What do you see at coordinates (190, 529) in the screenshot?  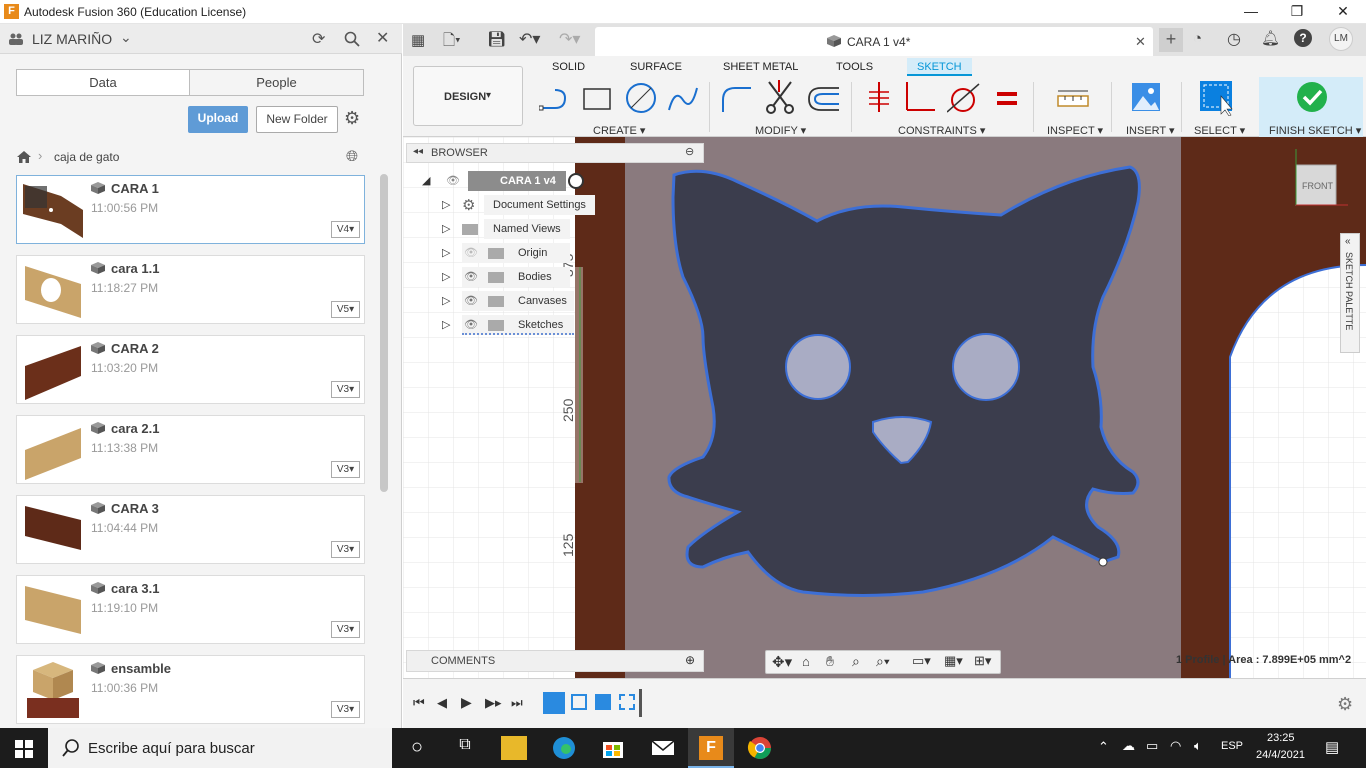 I see `file-card: CARA 3 11:04:44 PM V3▾` at bounding box center [190, 529].